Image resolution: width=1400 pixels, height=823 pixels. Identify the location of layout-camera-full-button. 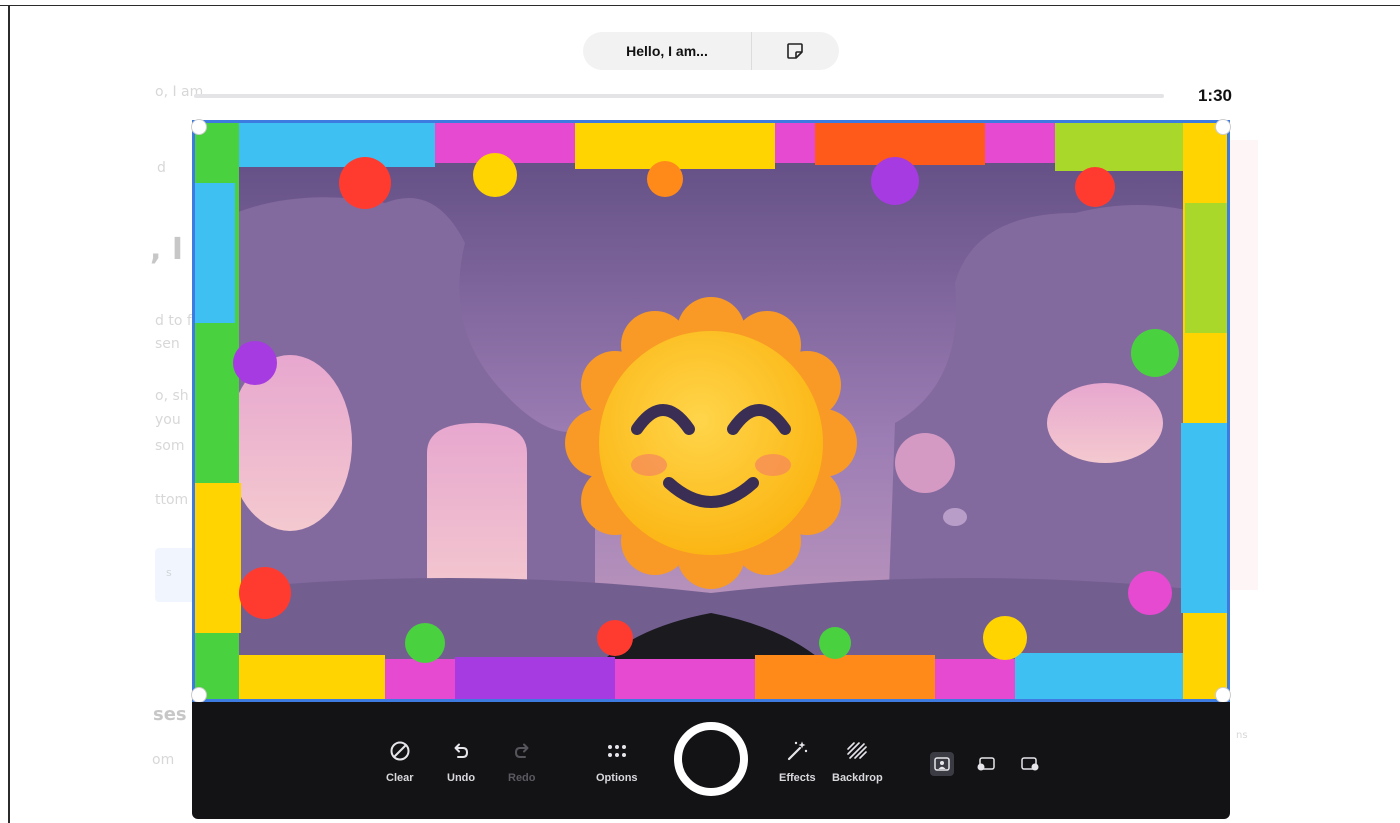
(942, 764).